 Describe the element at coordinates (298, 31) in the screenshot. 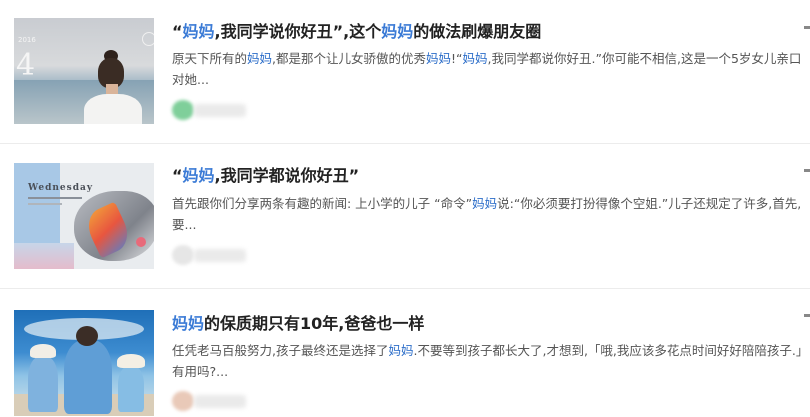

I see `title-text: ,我同学说你好丑”,这个` at that location.